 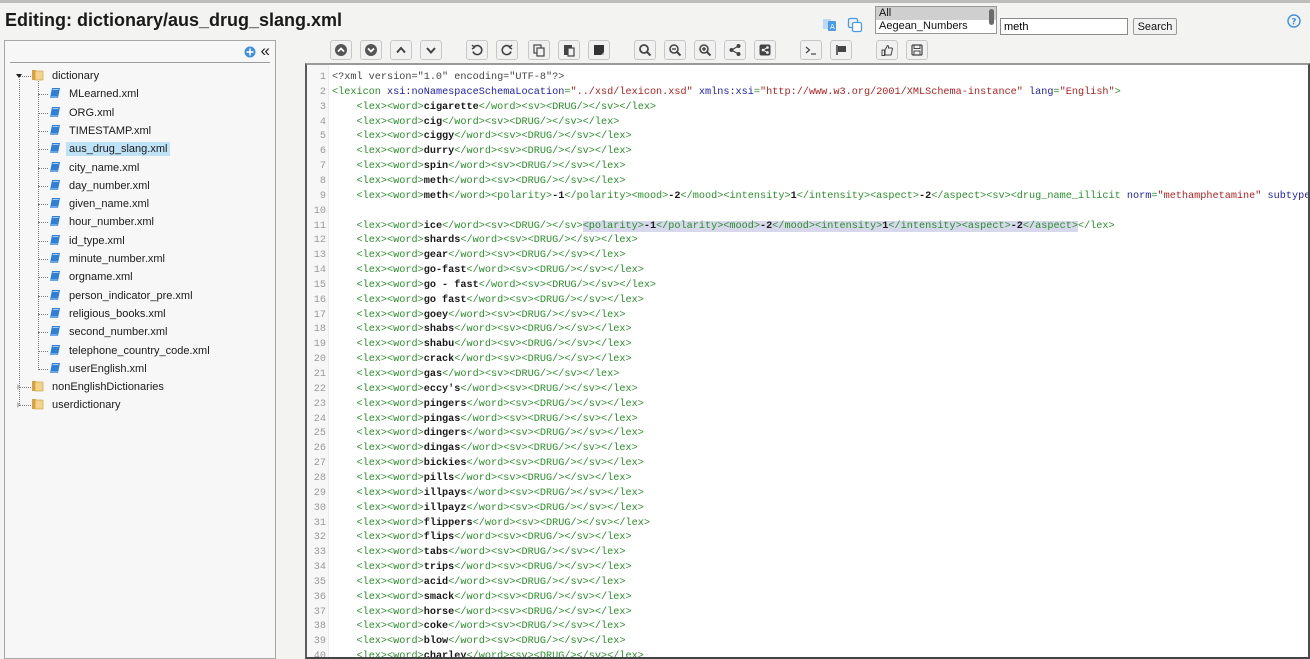 I want to click on tree-file: religious_books.xml, so click(x=109, y=314).